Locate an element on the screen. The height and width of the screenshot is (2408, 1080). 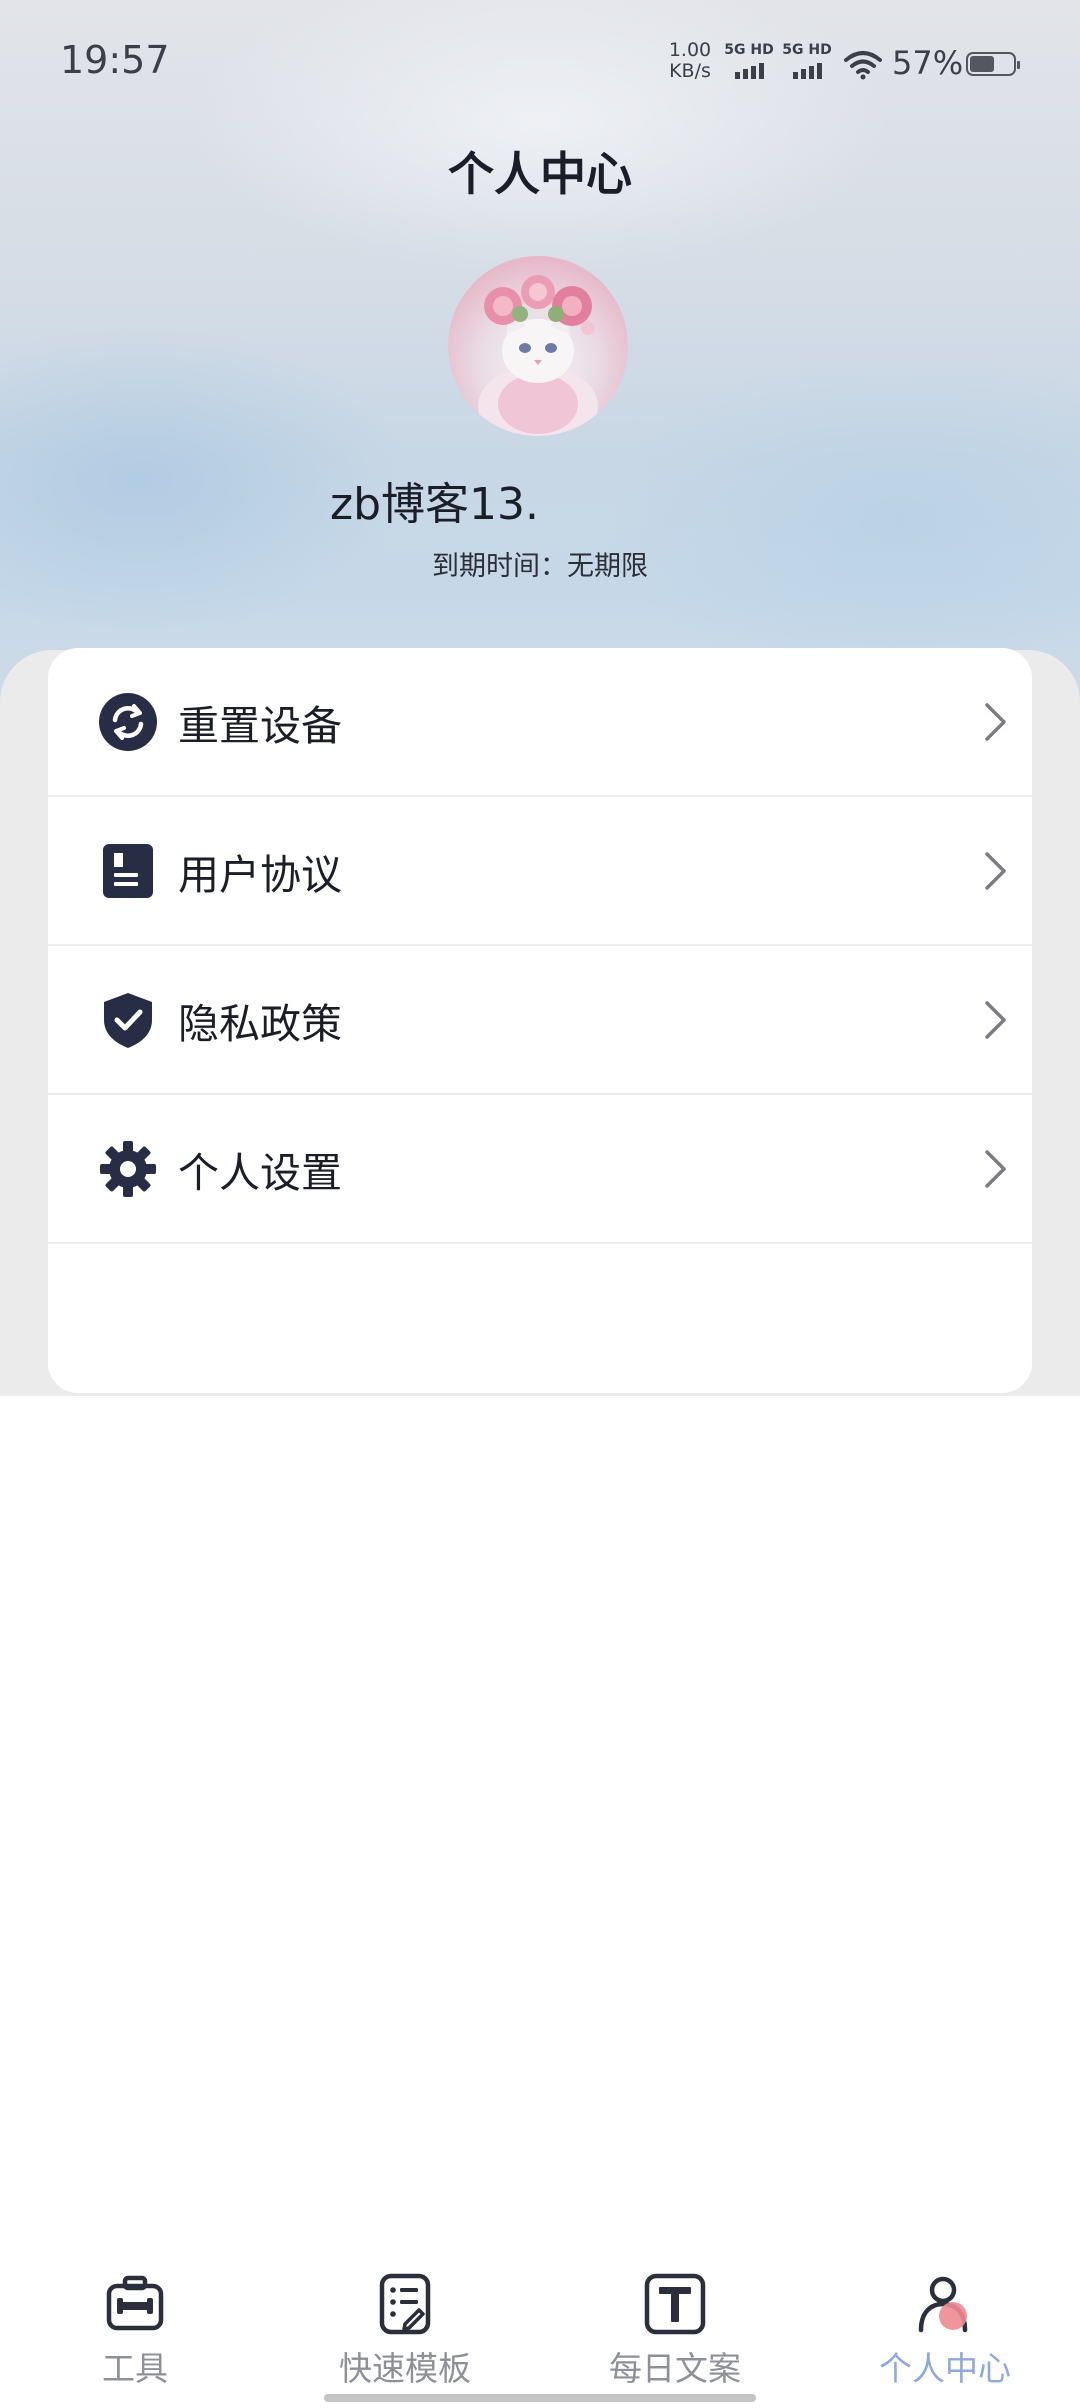
cat-avatar-image is located at coordinates (538, 355).